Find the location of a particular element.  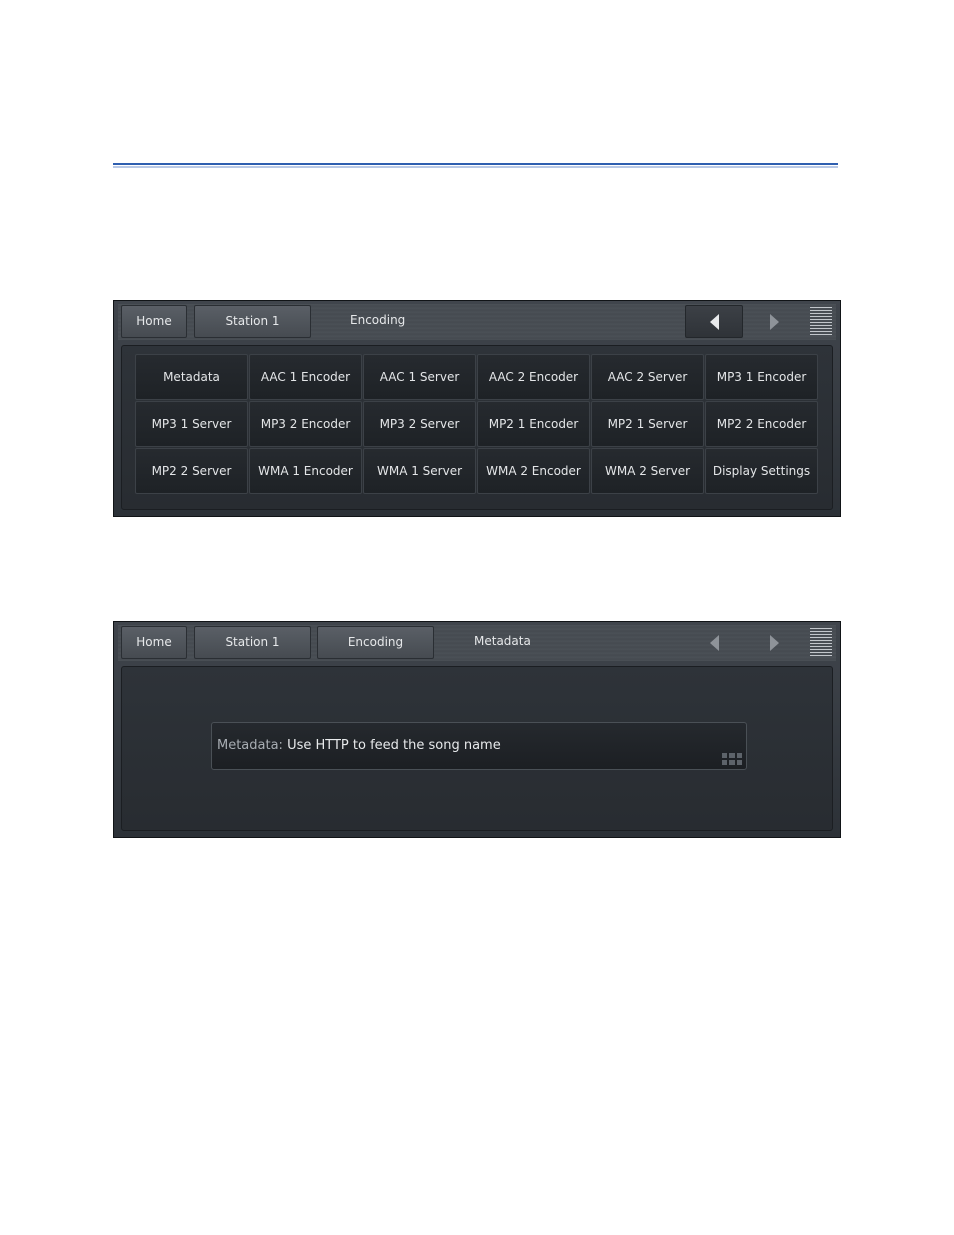

encoding-tab: Encoding is located at coordinates (375, 642).